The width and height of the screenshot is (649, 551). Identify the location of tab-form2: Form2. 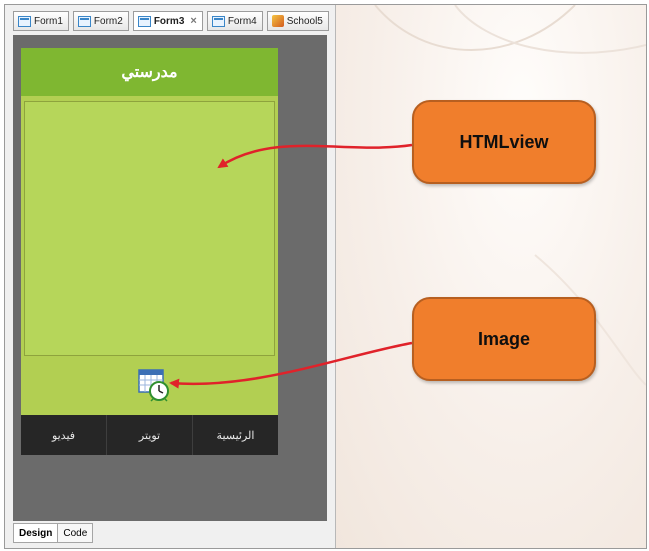
(100, 21).